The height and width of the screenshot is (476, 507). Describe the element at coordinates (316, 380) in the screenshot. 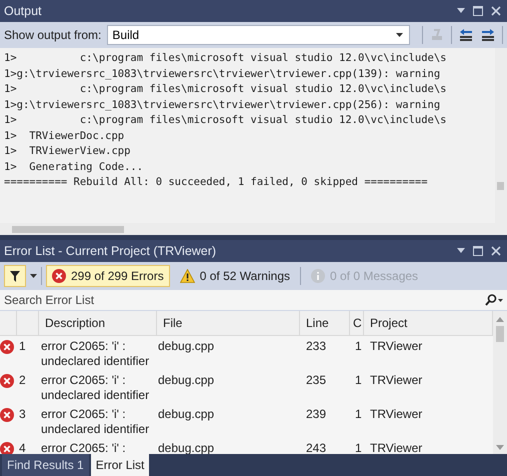

I see `line-cell-text: 235` at that location.